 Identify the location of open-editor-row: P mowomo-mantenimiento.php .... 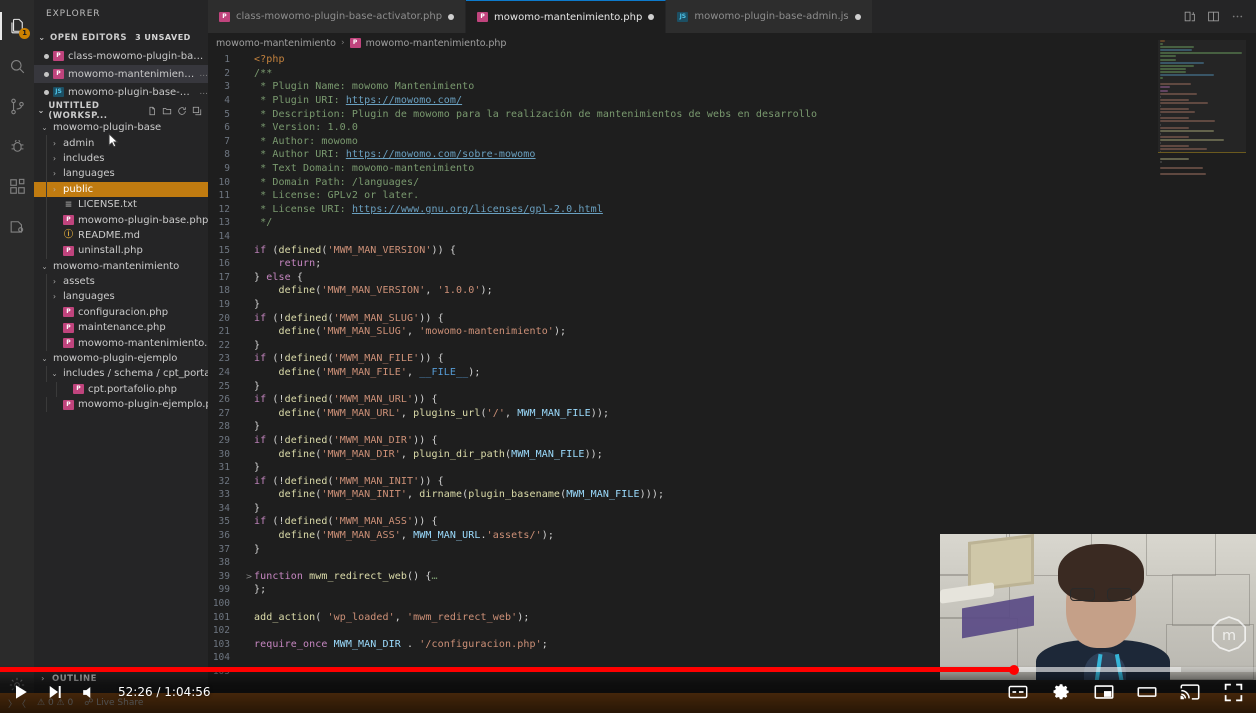
(121, 74).